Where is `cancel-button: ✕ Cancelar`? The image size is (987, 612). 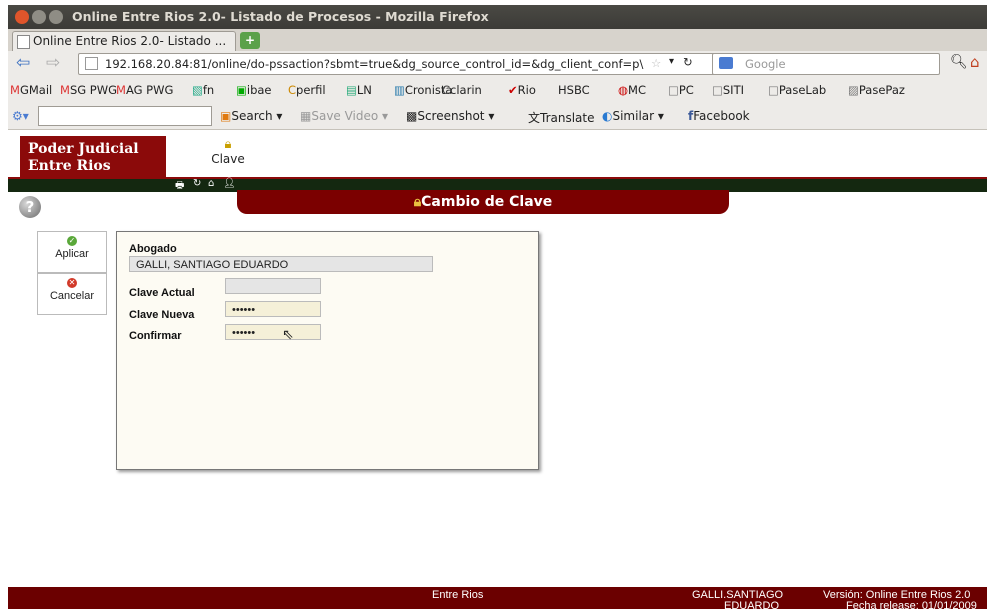
cancel-button: ✕ Cancelar is located at coordinates (72, 294).